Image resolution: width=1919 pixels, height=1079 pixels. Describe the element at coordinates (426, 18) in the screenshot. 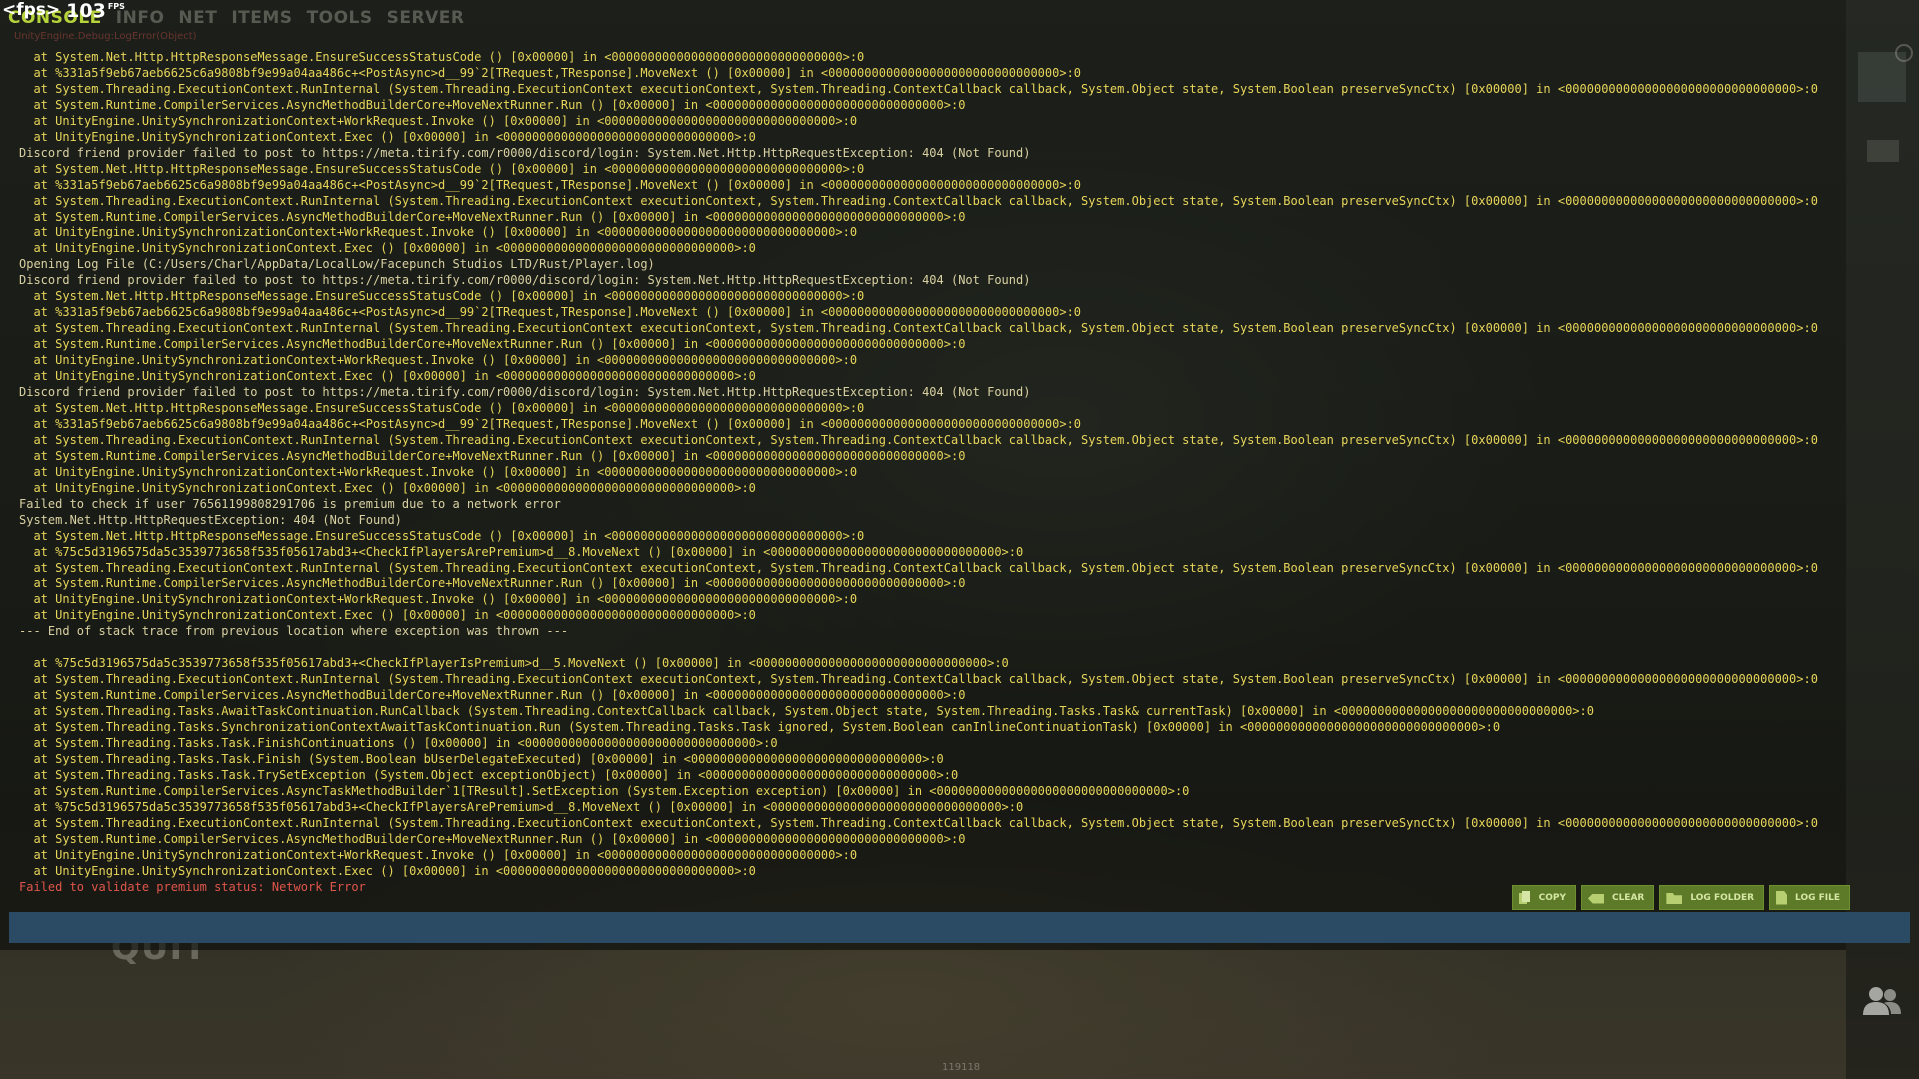

I see `tab-server: SERVER` at that location.